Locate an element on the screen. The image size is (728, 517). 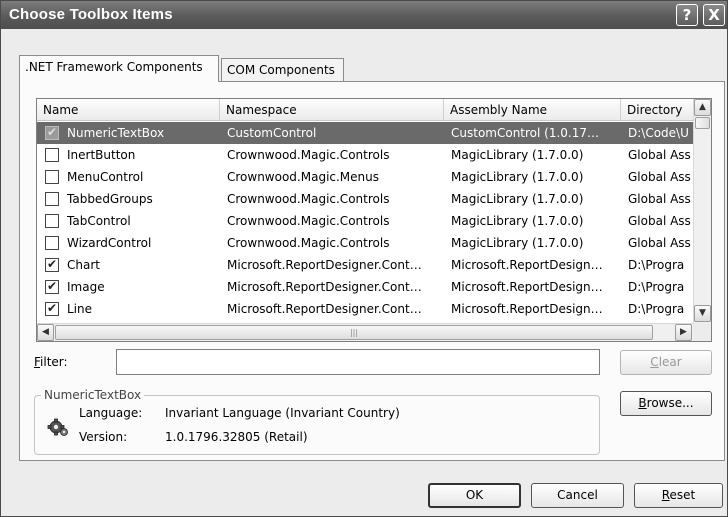
list-header: Name Namespace Assembly Name Directory is located at coordinates (365, 110).